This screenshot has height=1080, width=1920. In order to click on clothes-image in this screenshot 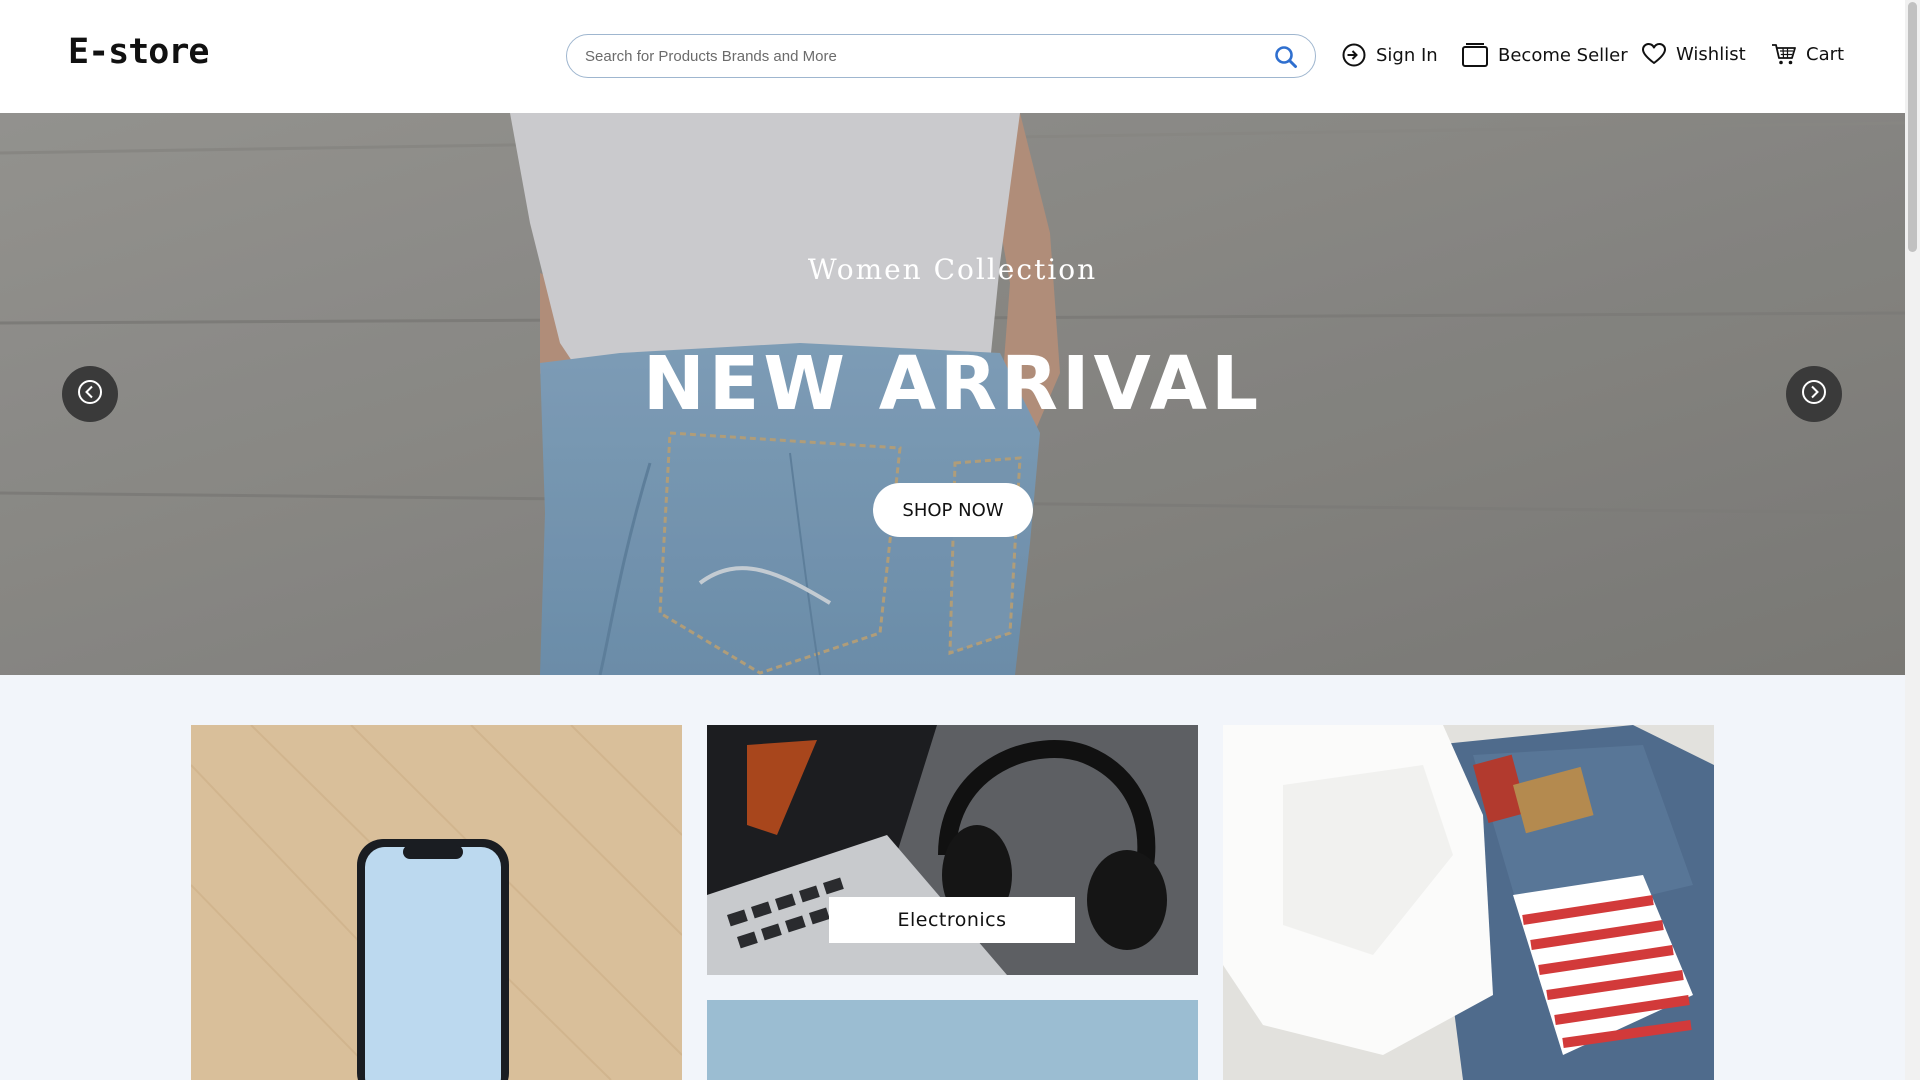, I will do `click(1468, 902)`.